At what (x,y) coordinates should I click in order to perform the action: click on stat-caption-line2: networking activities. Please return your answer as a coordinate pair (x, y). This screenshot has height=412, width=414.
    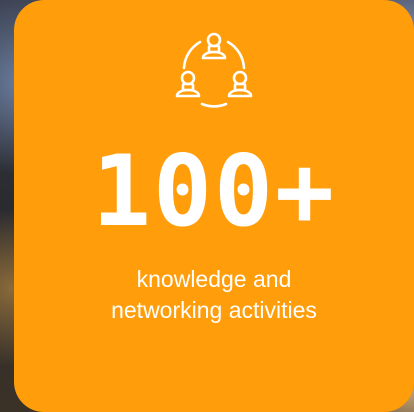
    Looking at the image, I should click on (214, 310).